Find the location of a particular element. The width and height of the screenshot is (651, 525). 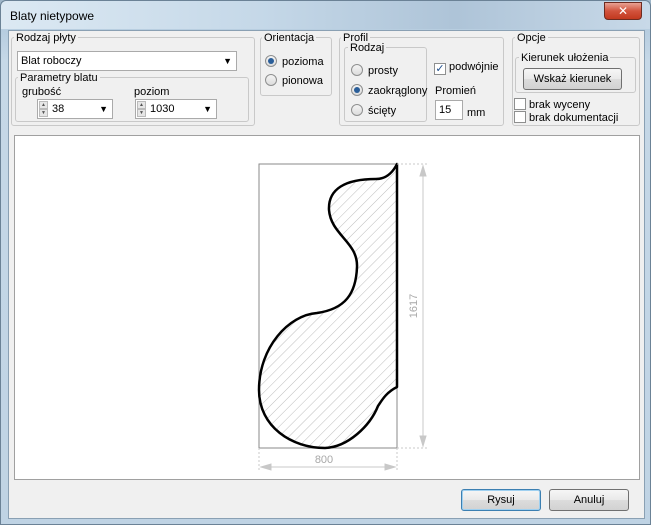

parametry-blatu-label: Parametry blatu is located at coordinates (59, 78).